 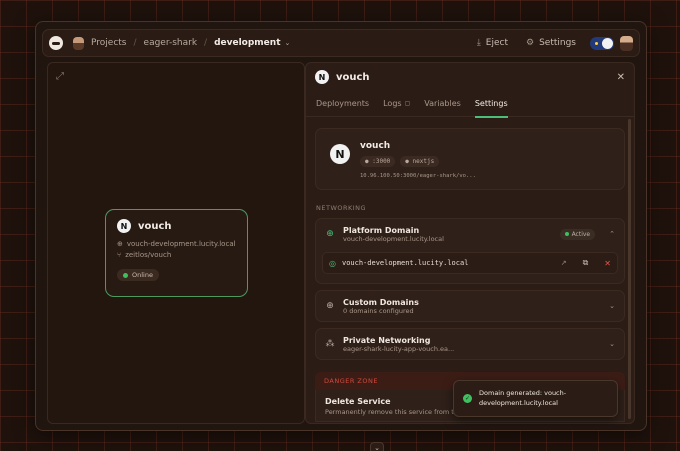 I want to click on port-chip: ● :3000, so click(x=378, y=161).